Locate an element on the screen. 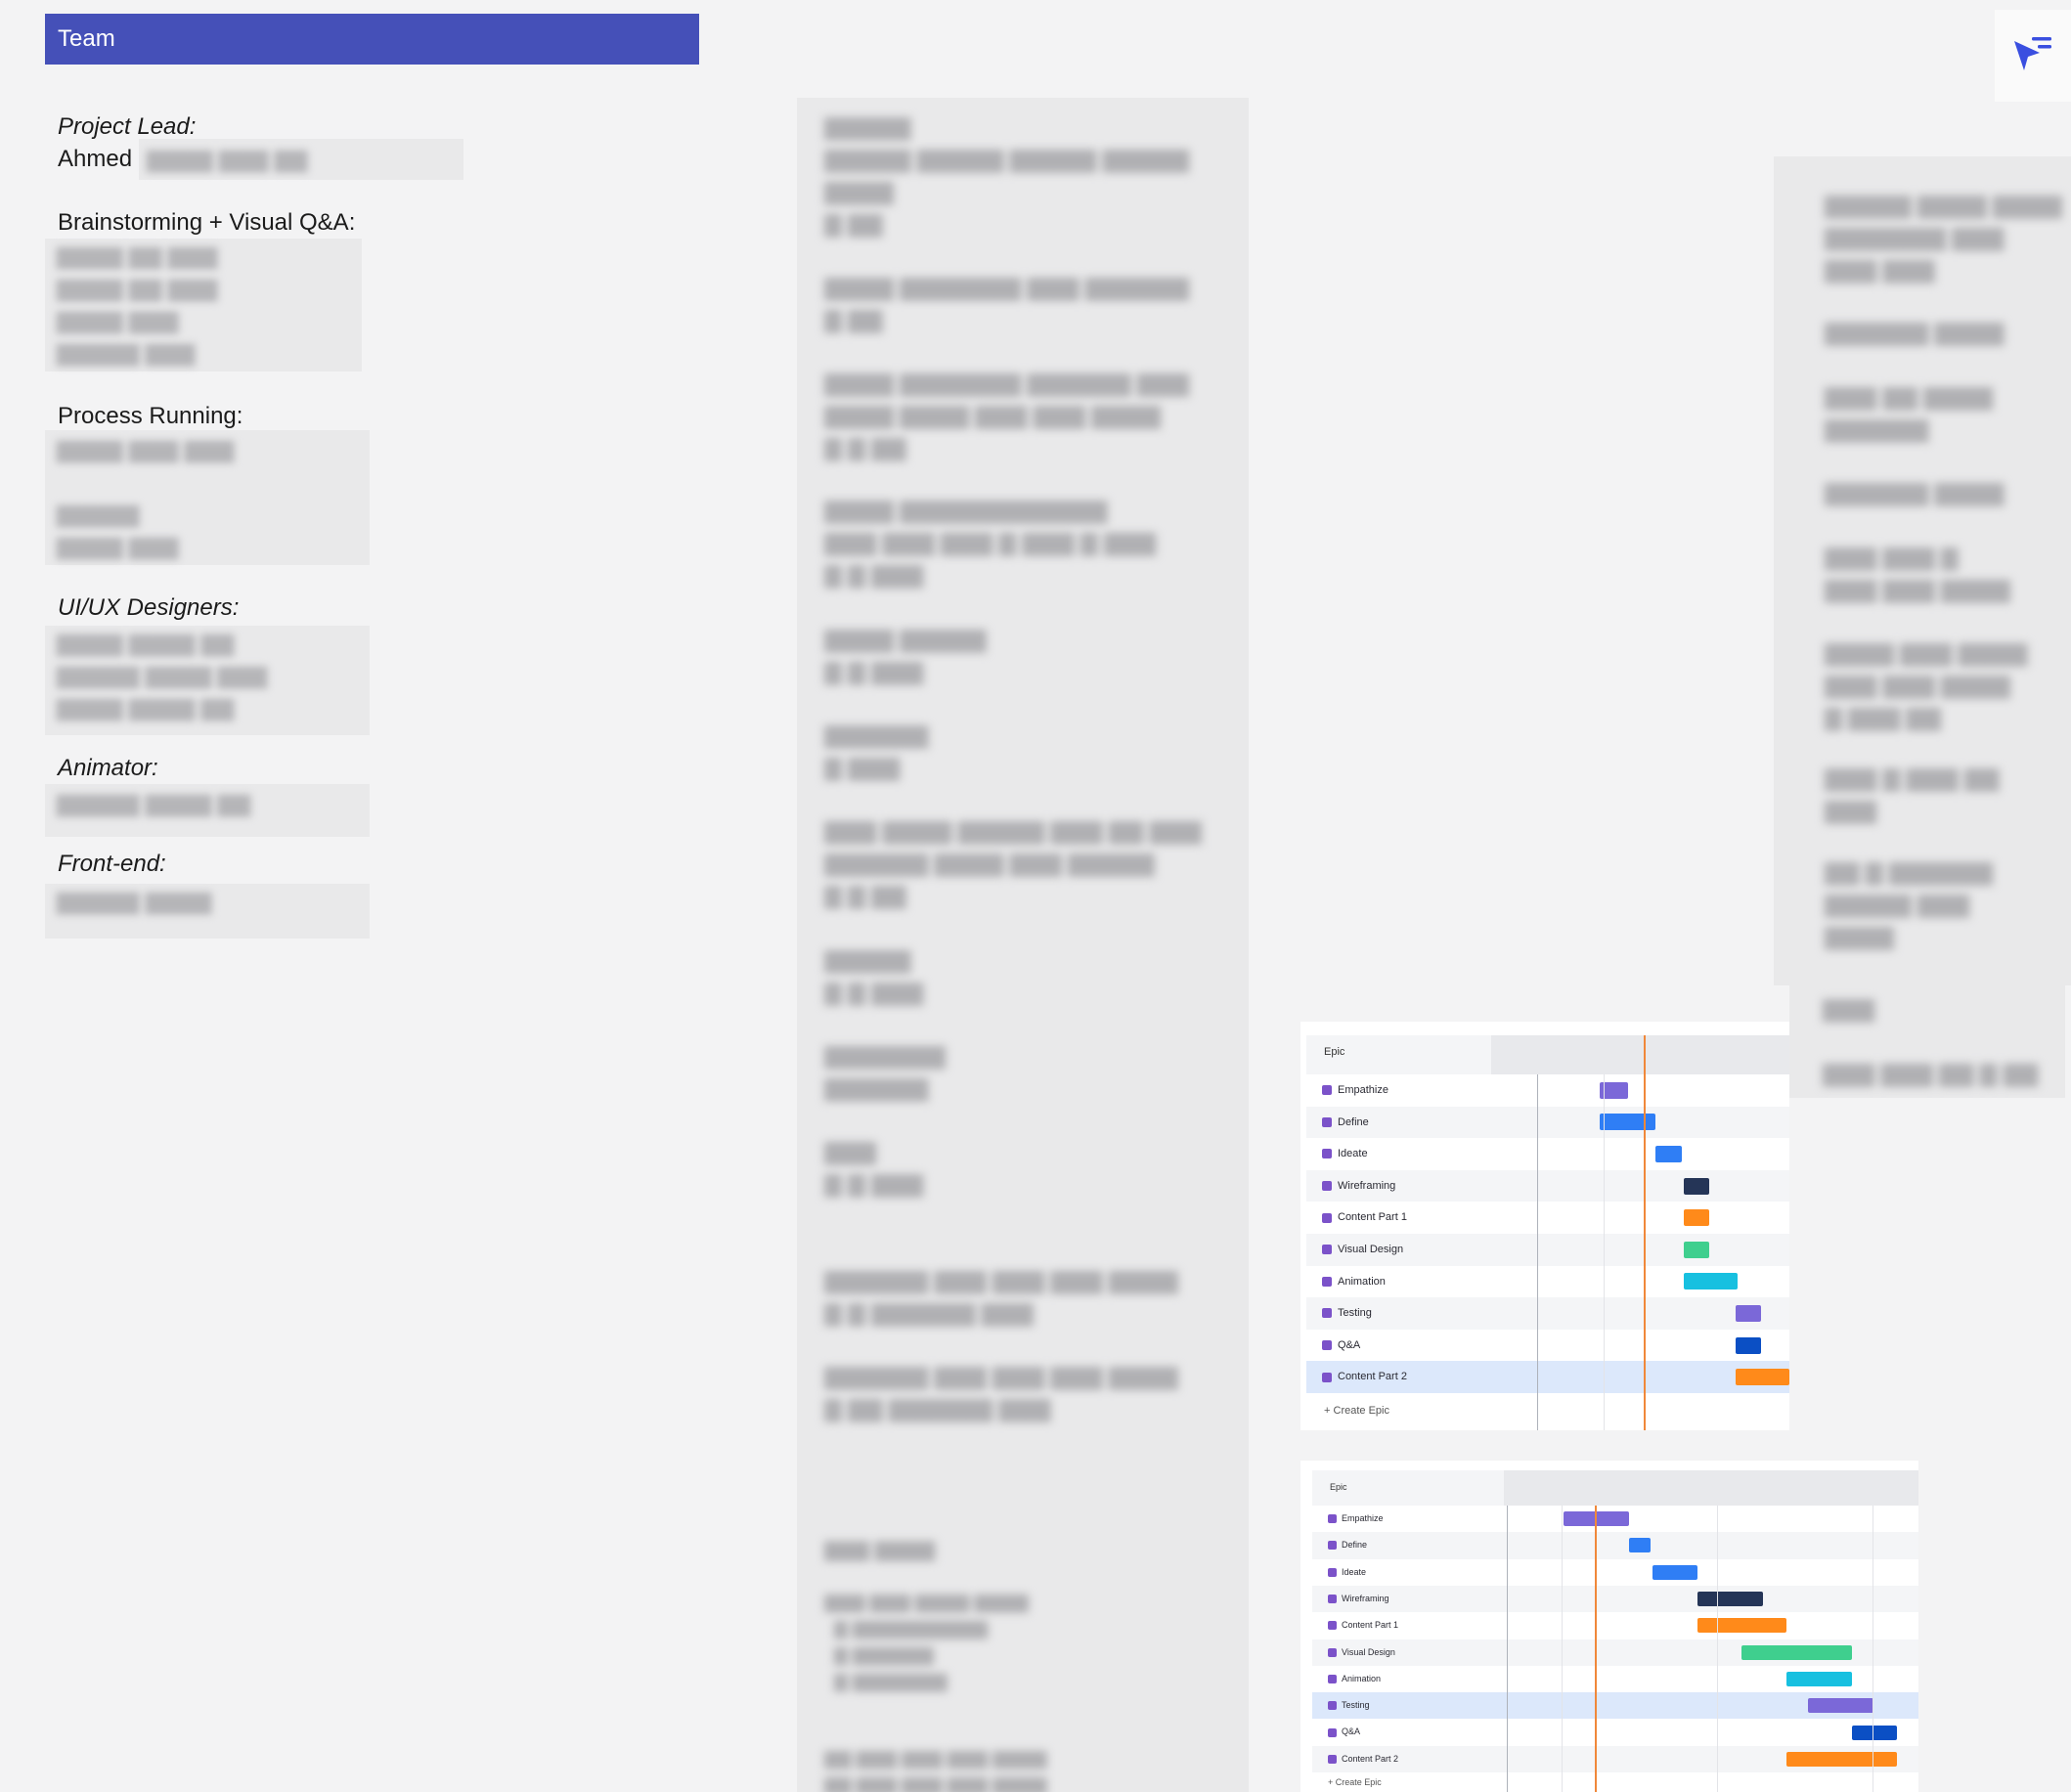 The height and width of the screenshot is (1792, 2071). gantt_top-row-9: Content Part 2 is located at coordinates (1547, 1377).